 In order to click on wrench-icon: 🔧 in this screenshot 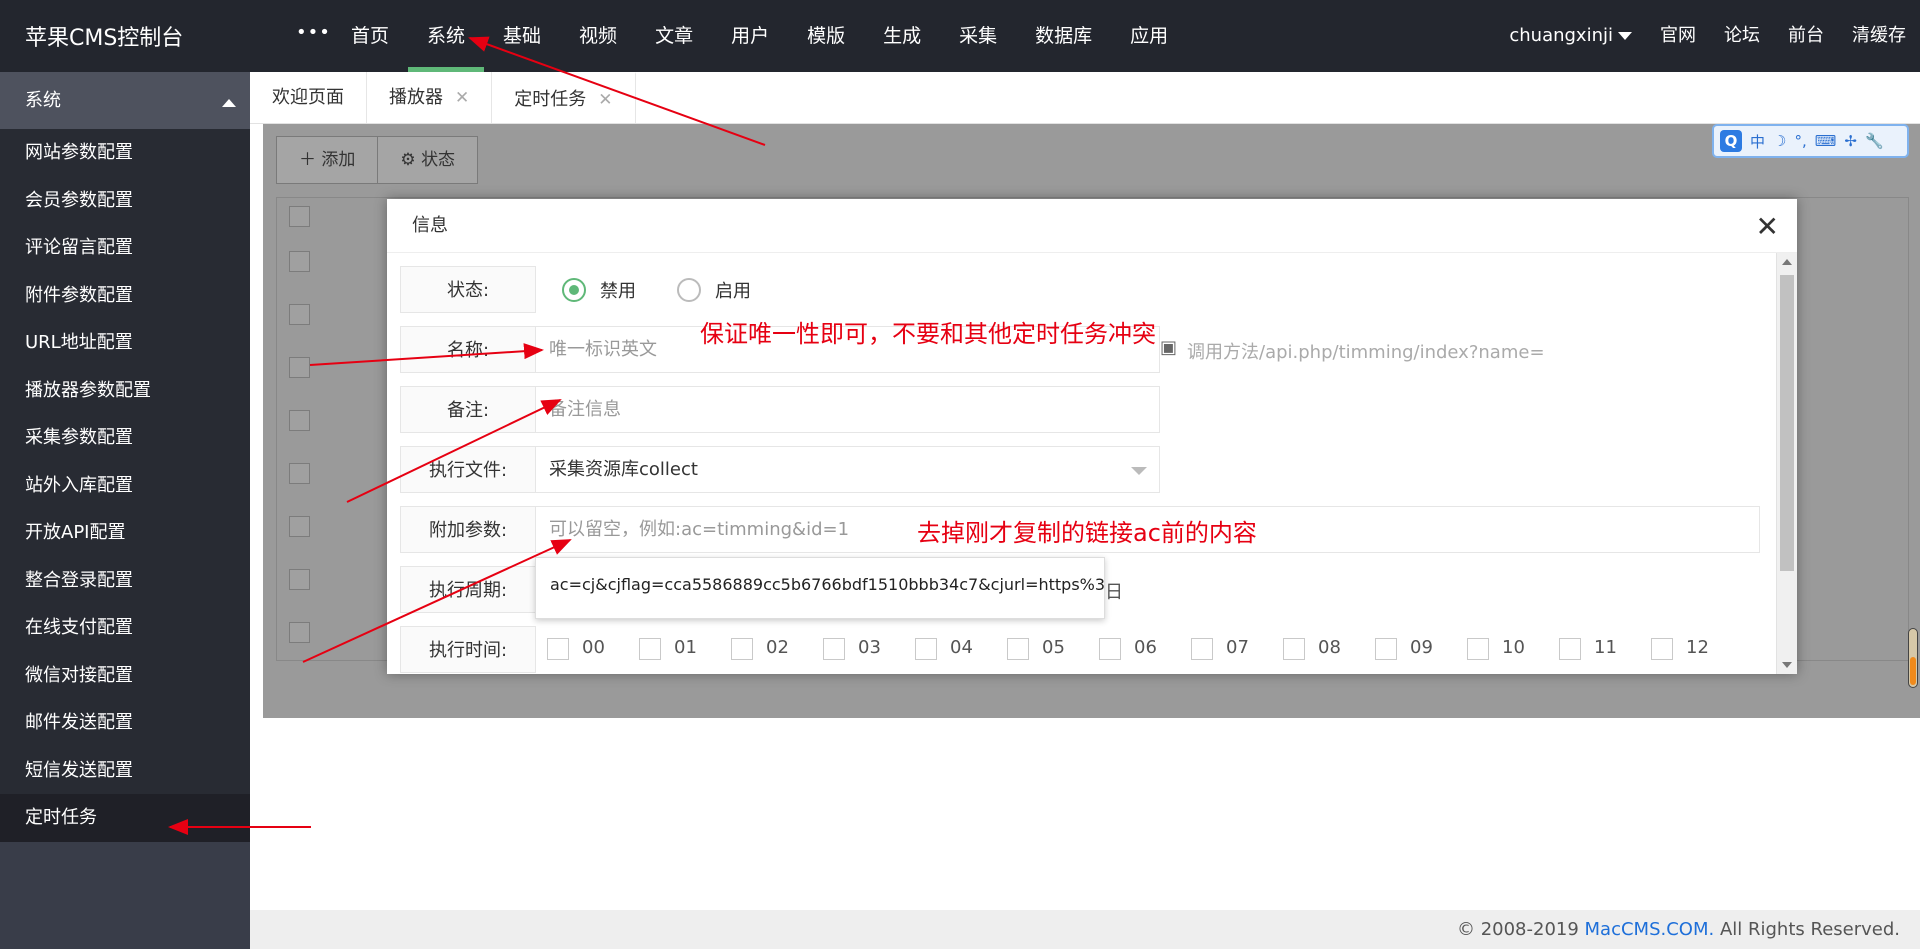, I will do `click(1874, 141)`.